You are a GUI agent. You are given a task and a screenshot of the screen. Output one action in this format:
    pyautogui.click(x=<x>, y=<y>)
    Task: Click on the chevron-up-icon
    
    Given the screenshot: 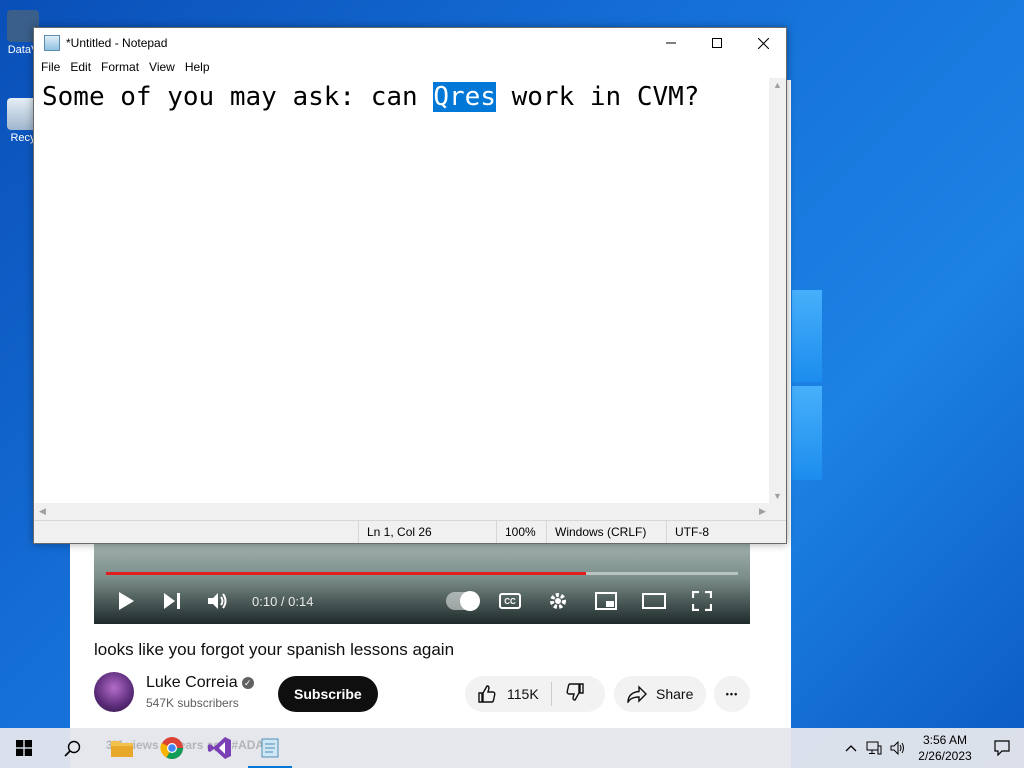 What is the action you would take?
    pyautogui.click(x=851, y=748)
    